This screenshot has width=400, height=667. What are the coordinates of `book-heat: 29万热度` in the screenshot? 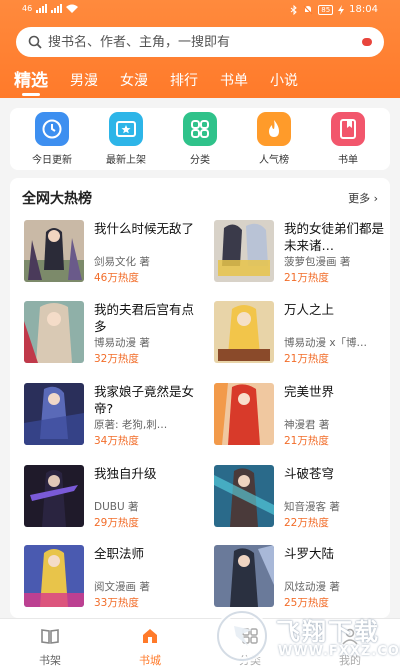 It's located at (116, 523).